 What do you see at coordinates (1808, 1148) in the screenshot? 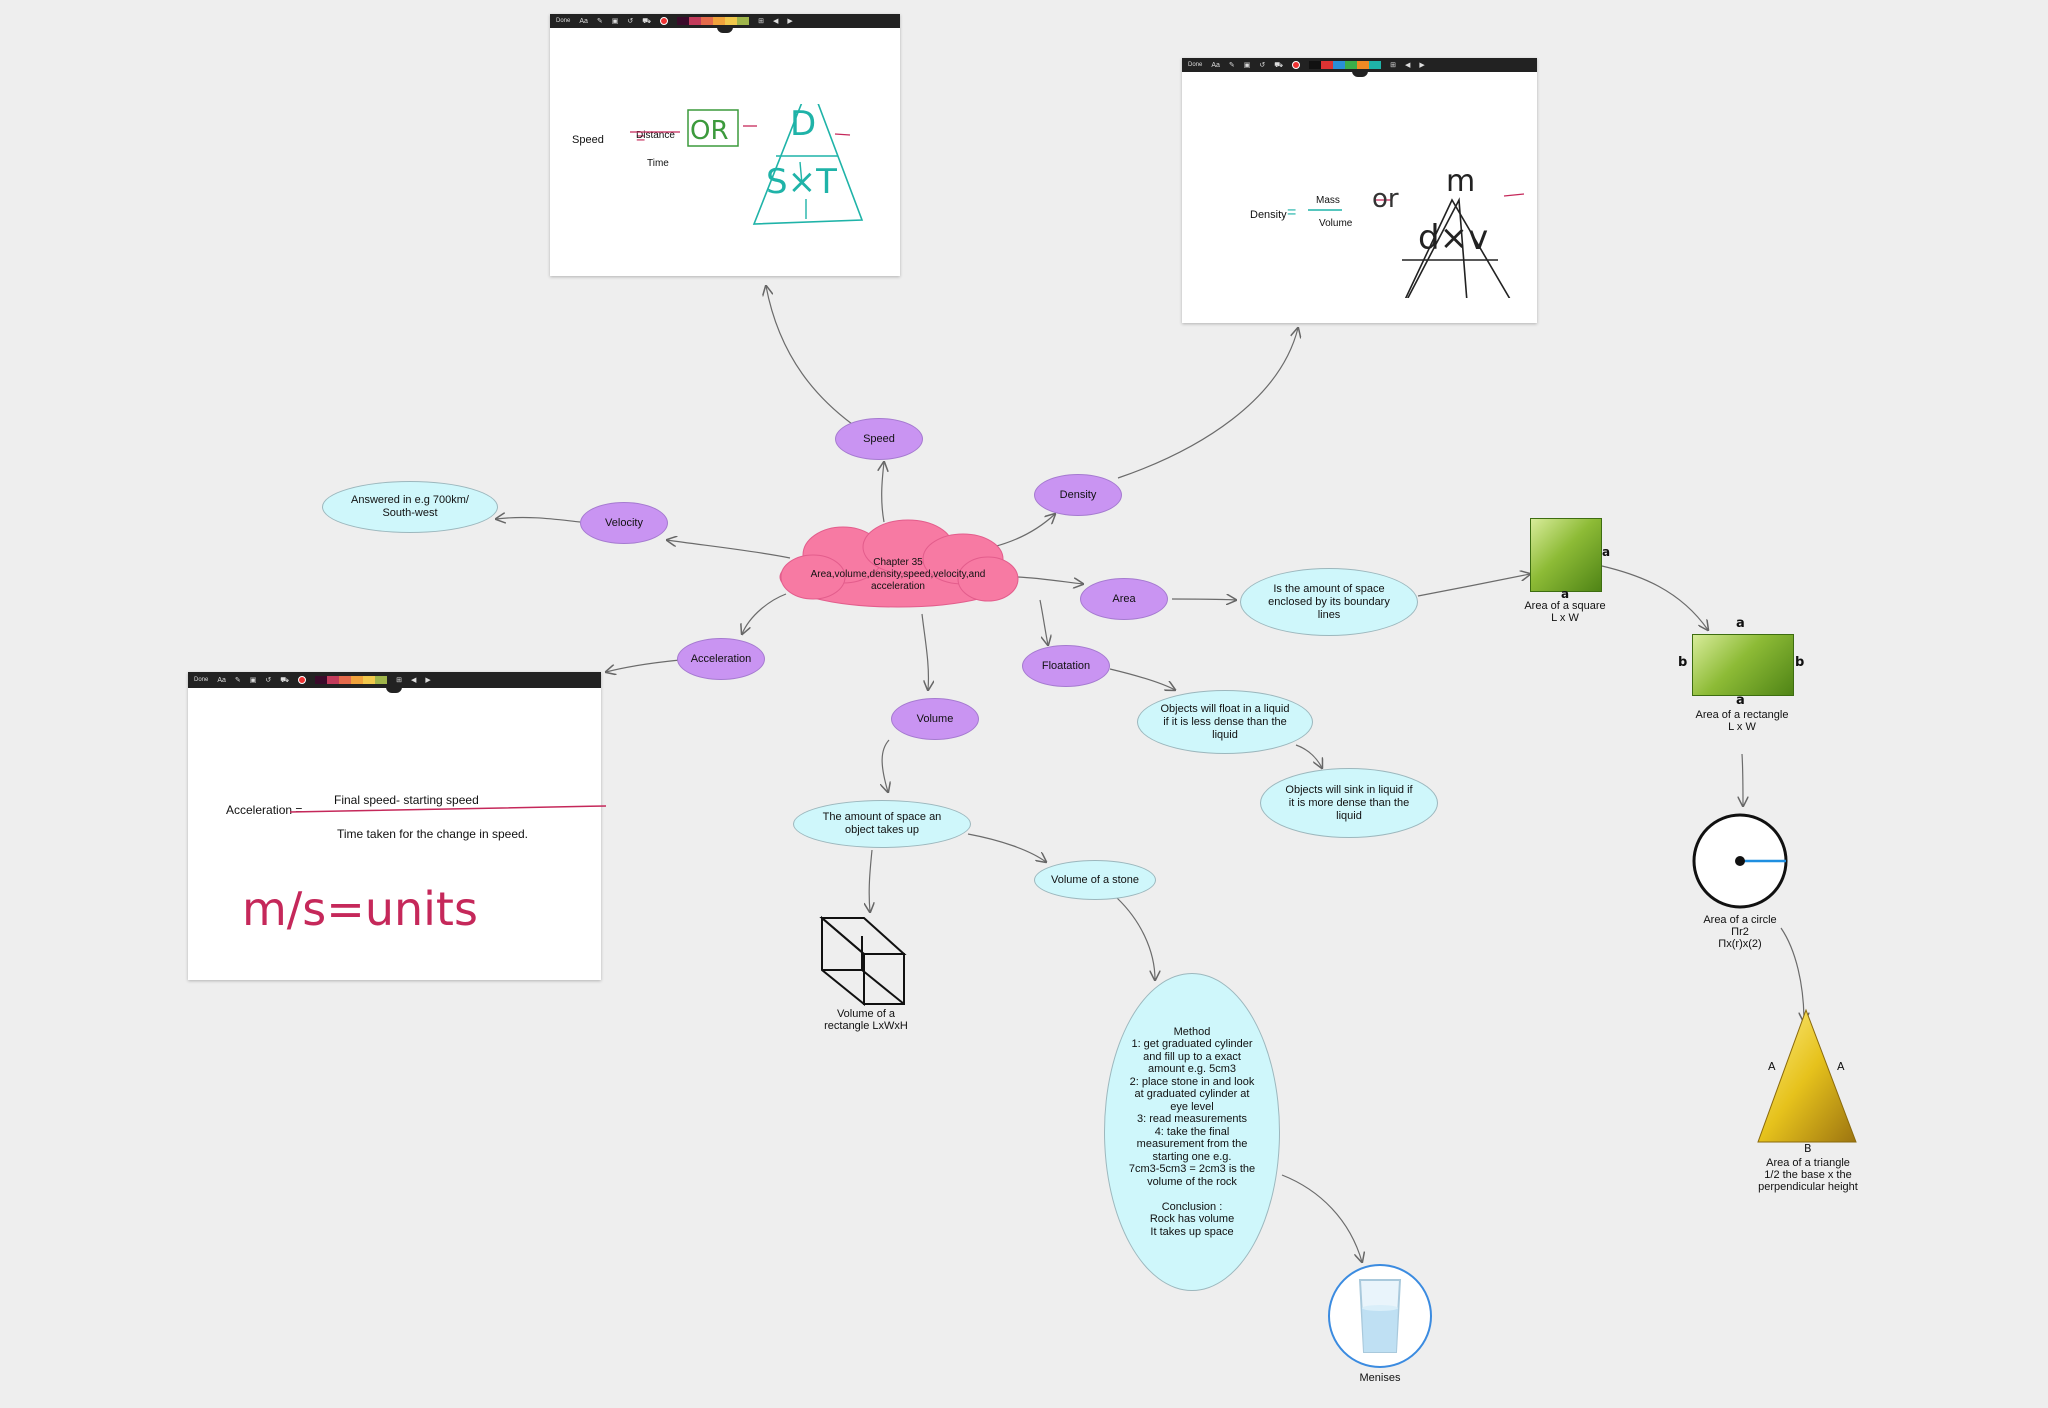
I see `triangle-base-label: B` at bounding box center [1808, 1148].